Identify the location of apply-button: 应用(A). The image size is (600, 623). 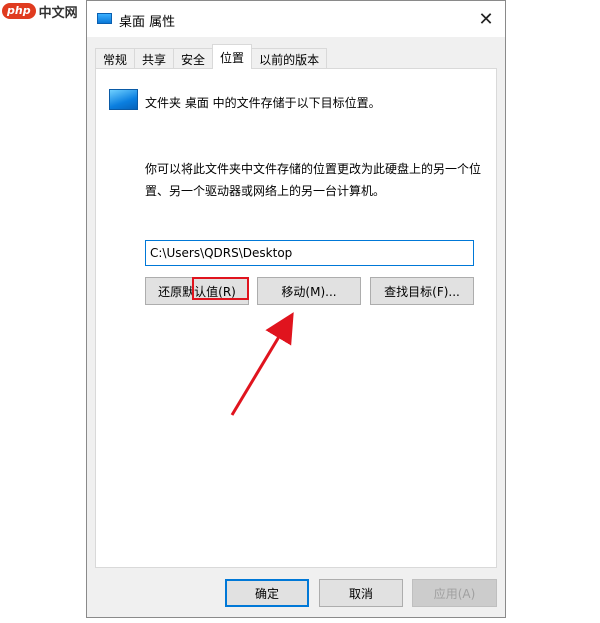
(454, 593).